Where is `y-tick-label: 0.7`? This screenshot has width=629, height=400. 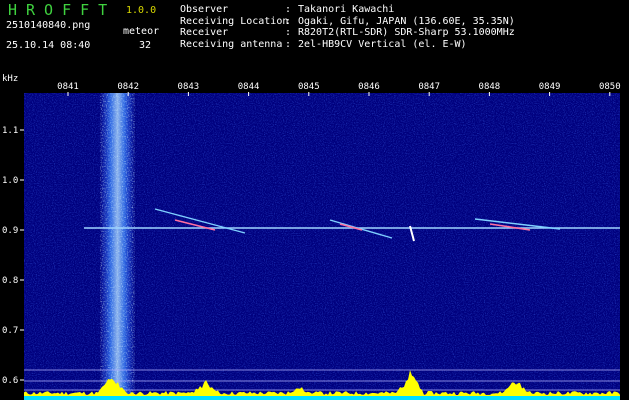 y-tick-label: 0.7 is located at coordinates (10, 331).